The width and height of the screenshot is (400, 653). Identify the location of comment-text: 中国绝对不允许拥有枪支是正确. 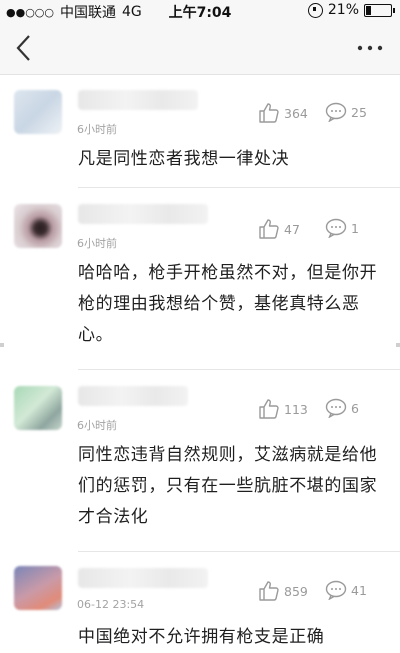
(201, 637).